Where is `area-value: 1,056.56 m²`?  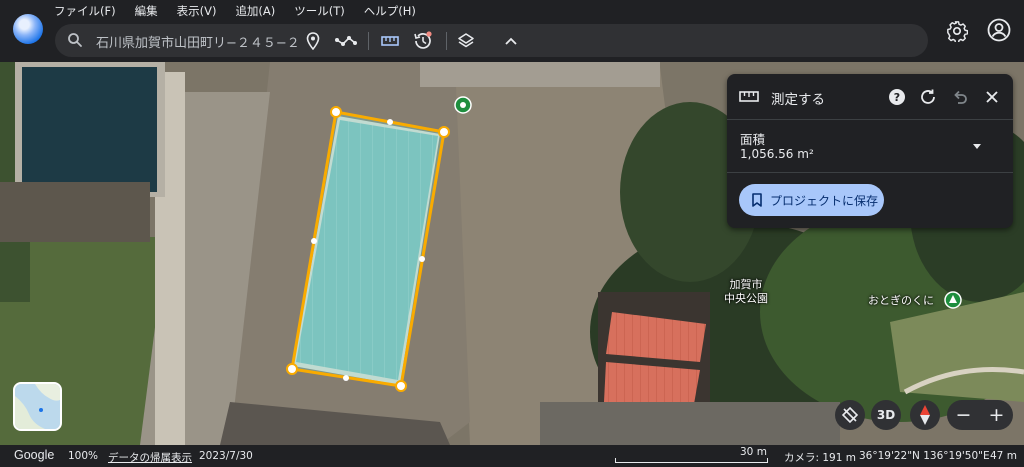 area-value: 1,056.56 m² is located at coordinates (777, 154).